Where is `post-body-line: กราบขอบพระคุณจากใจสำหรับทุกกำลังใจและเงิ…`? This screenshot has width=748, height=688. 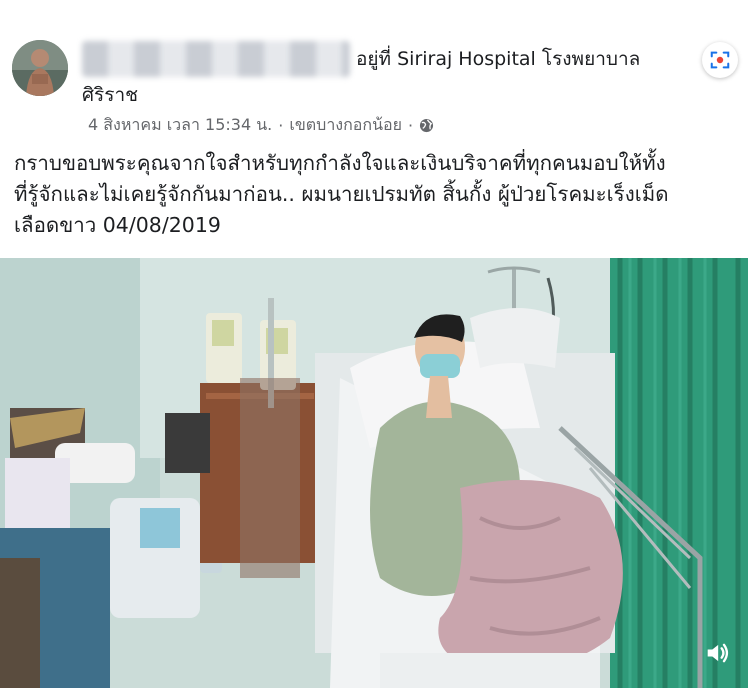 post-body-line: กราบขอบพระคุณจากใจสำหรับทุกกำลังใจและเงิ… is located at coordinates (340, 163).